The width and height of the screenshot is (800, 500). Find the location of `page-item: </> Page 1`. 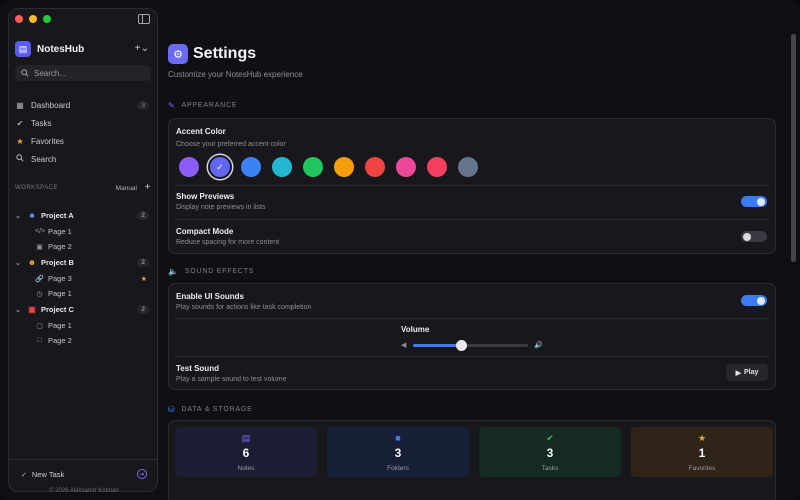

page-item: </> Page 1 is located at coordinates (83, 231).